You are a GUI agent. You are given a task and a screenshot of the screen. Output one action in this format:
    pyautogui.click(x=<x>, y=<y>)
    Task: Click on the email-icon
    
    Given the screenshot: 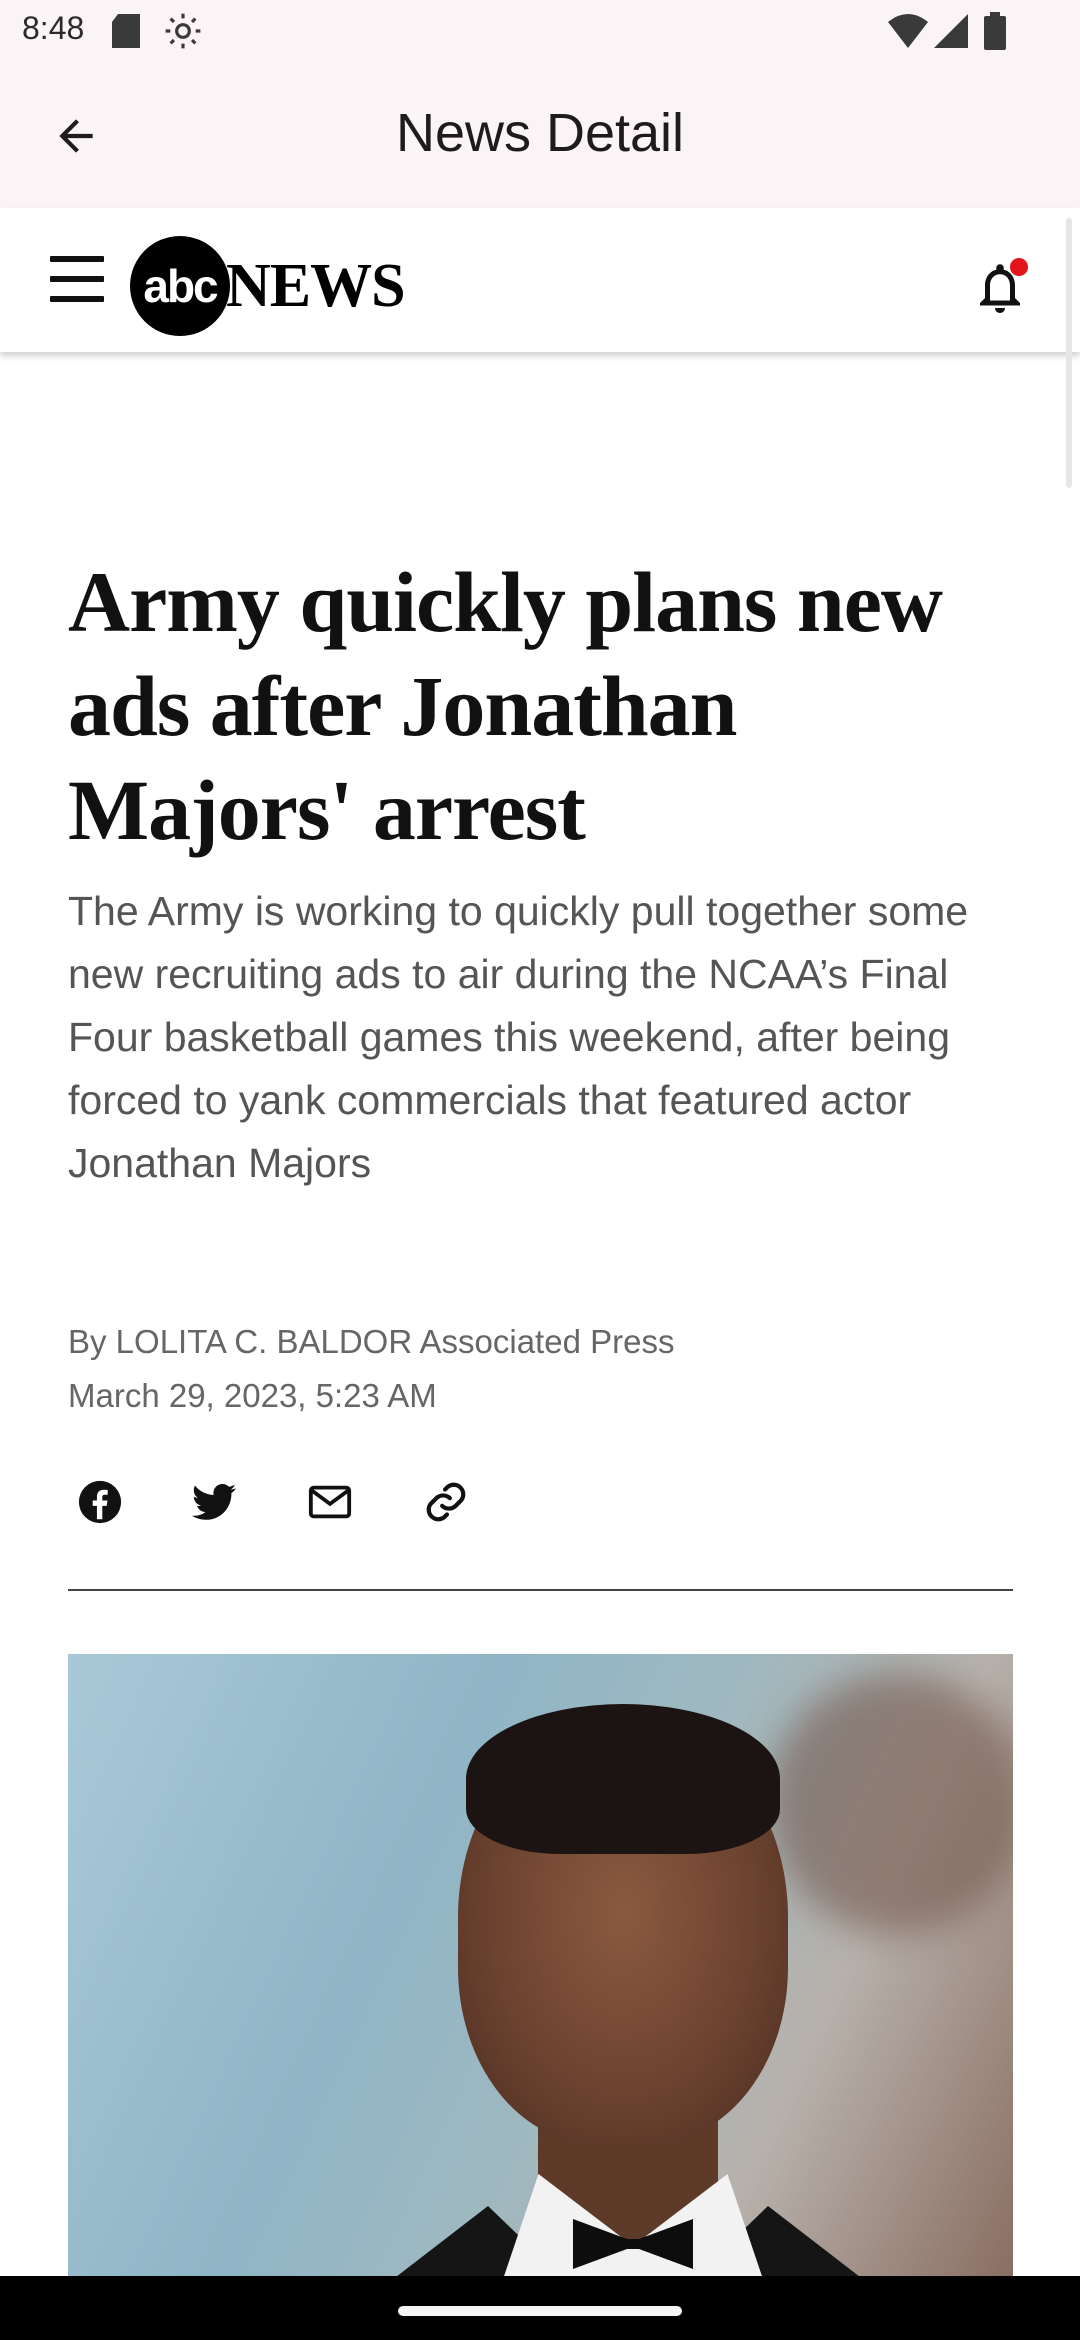 What is the action you would take?
    pyautogui.click(x=330, y=1502)
    